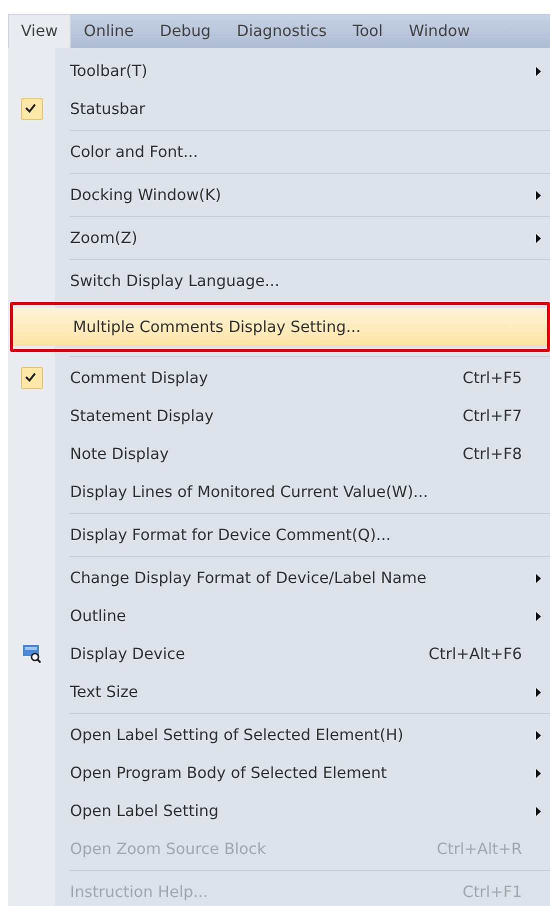  I want to click on menu-item: Note Display Ctrl+F8, so click(279, 454).